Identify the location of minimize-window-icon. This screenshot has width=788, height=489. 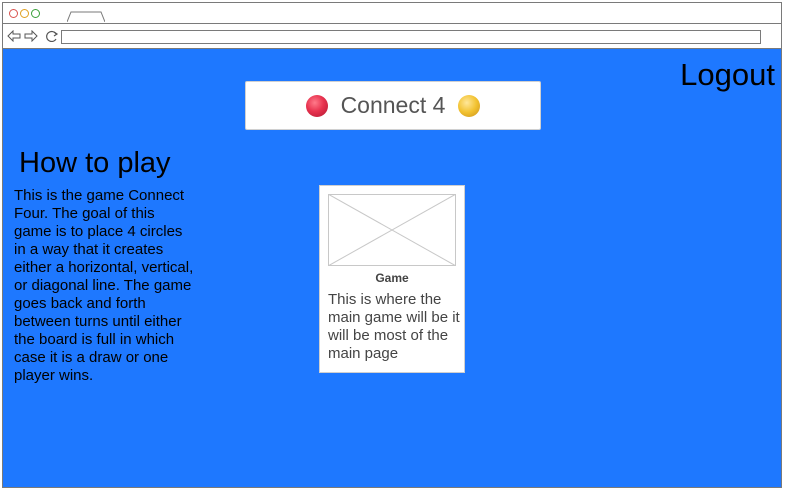
(24, 13).